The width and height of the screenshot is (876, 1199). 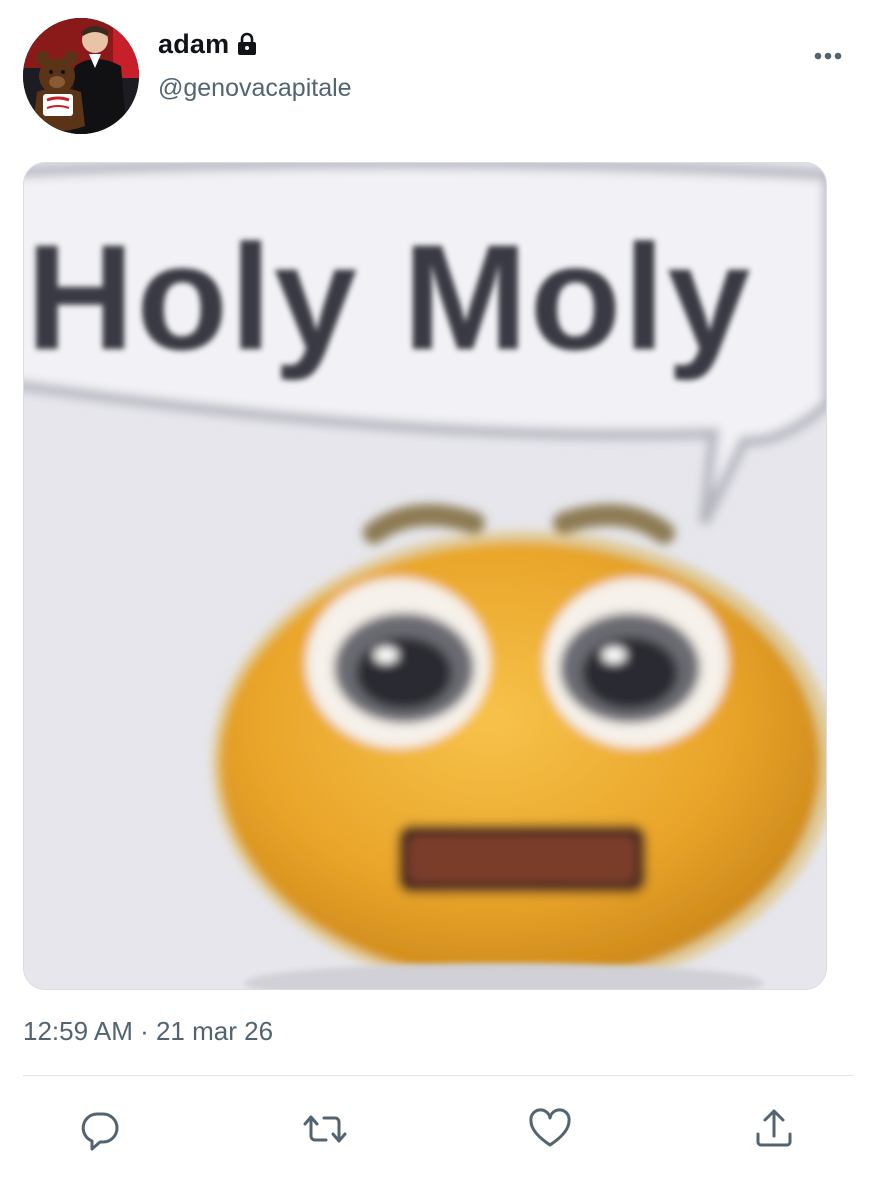 I want to click on lock-icon, so click(x=247, y=44).